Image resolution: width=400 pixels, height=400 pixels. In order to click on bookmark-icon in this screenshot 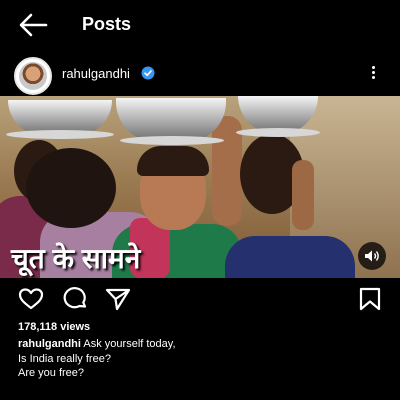, I will do `click(370, 299)`.